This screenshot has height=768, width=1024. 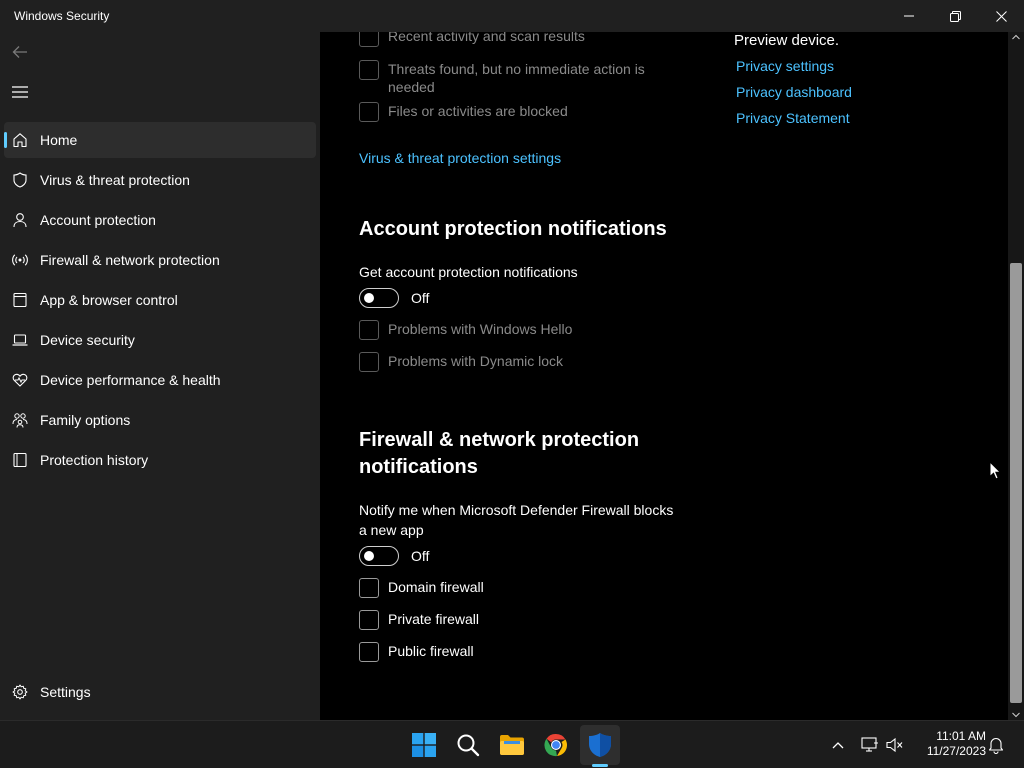 I want to click on sidebar-item-label: Family options, so click(x=85, y=420).